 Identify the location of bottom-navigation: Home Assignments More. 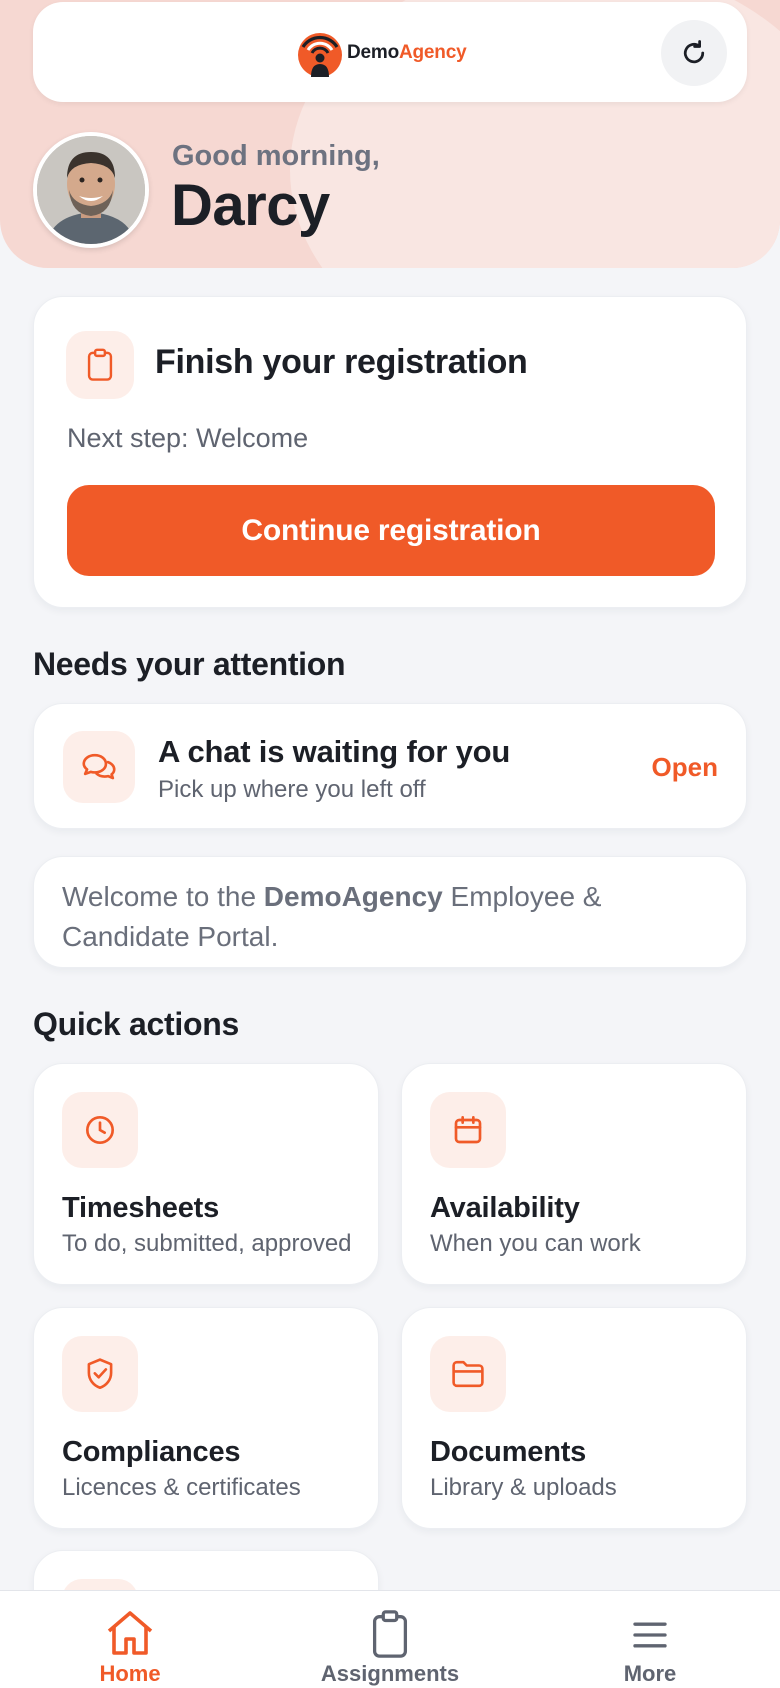
(390, 1639).